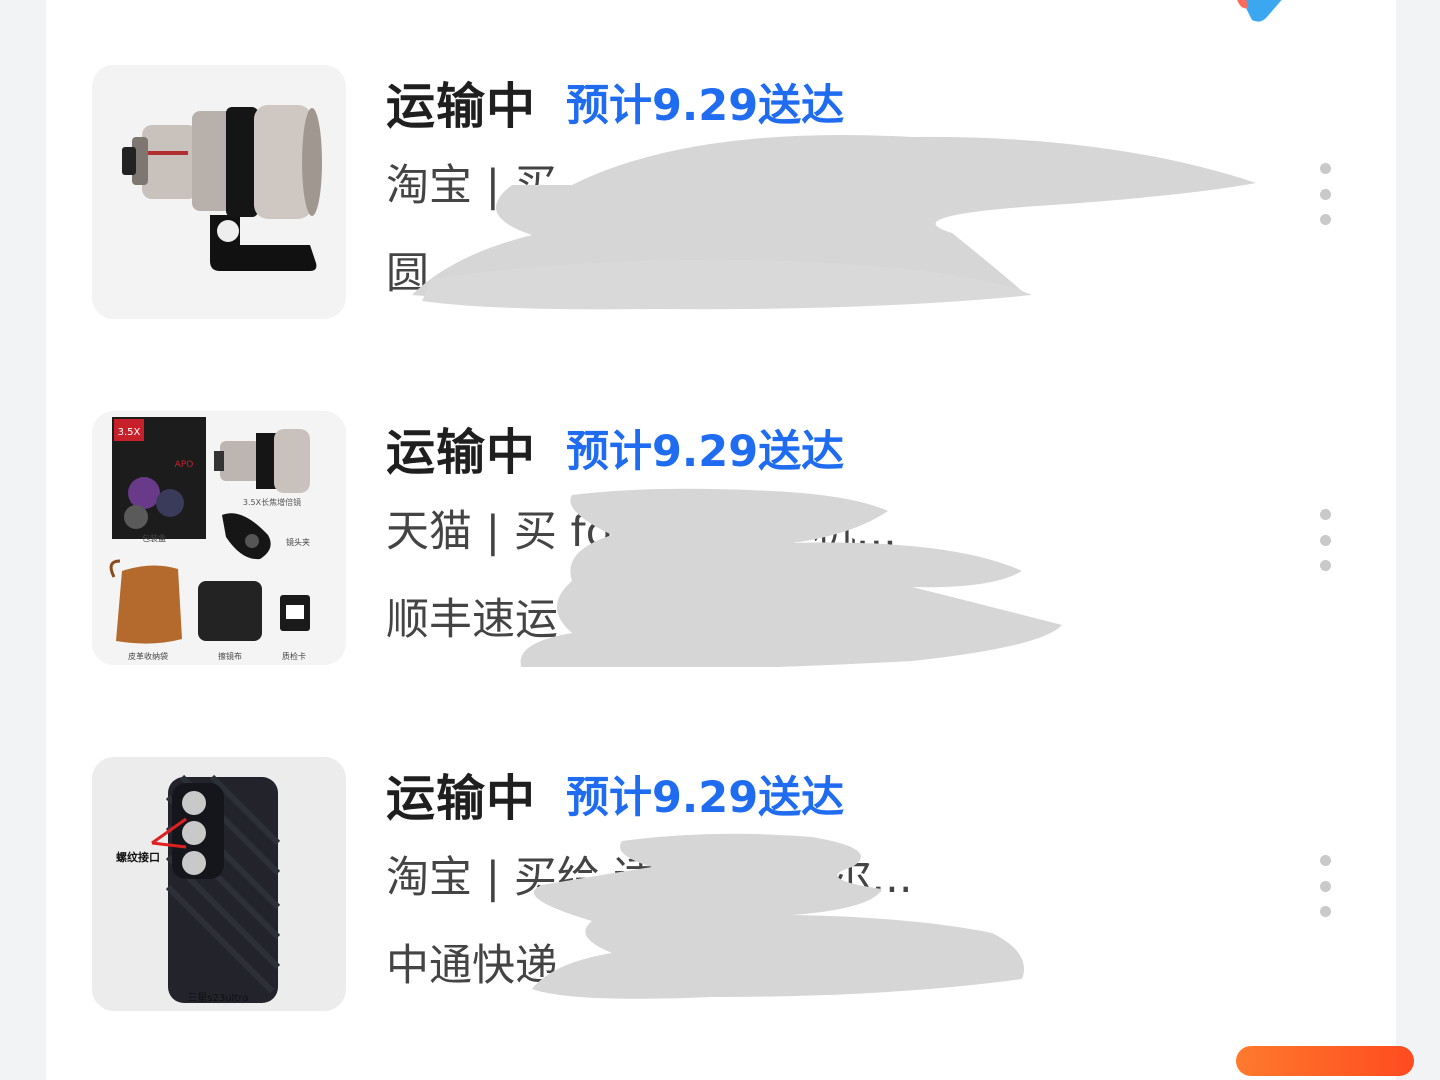 The width and height of the screenshot is (1440, 1080). What do you see at coordinates (184, 465) in the screenshot?
I see `svg-text: APO` at bounding box center [184, 465].